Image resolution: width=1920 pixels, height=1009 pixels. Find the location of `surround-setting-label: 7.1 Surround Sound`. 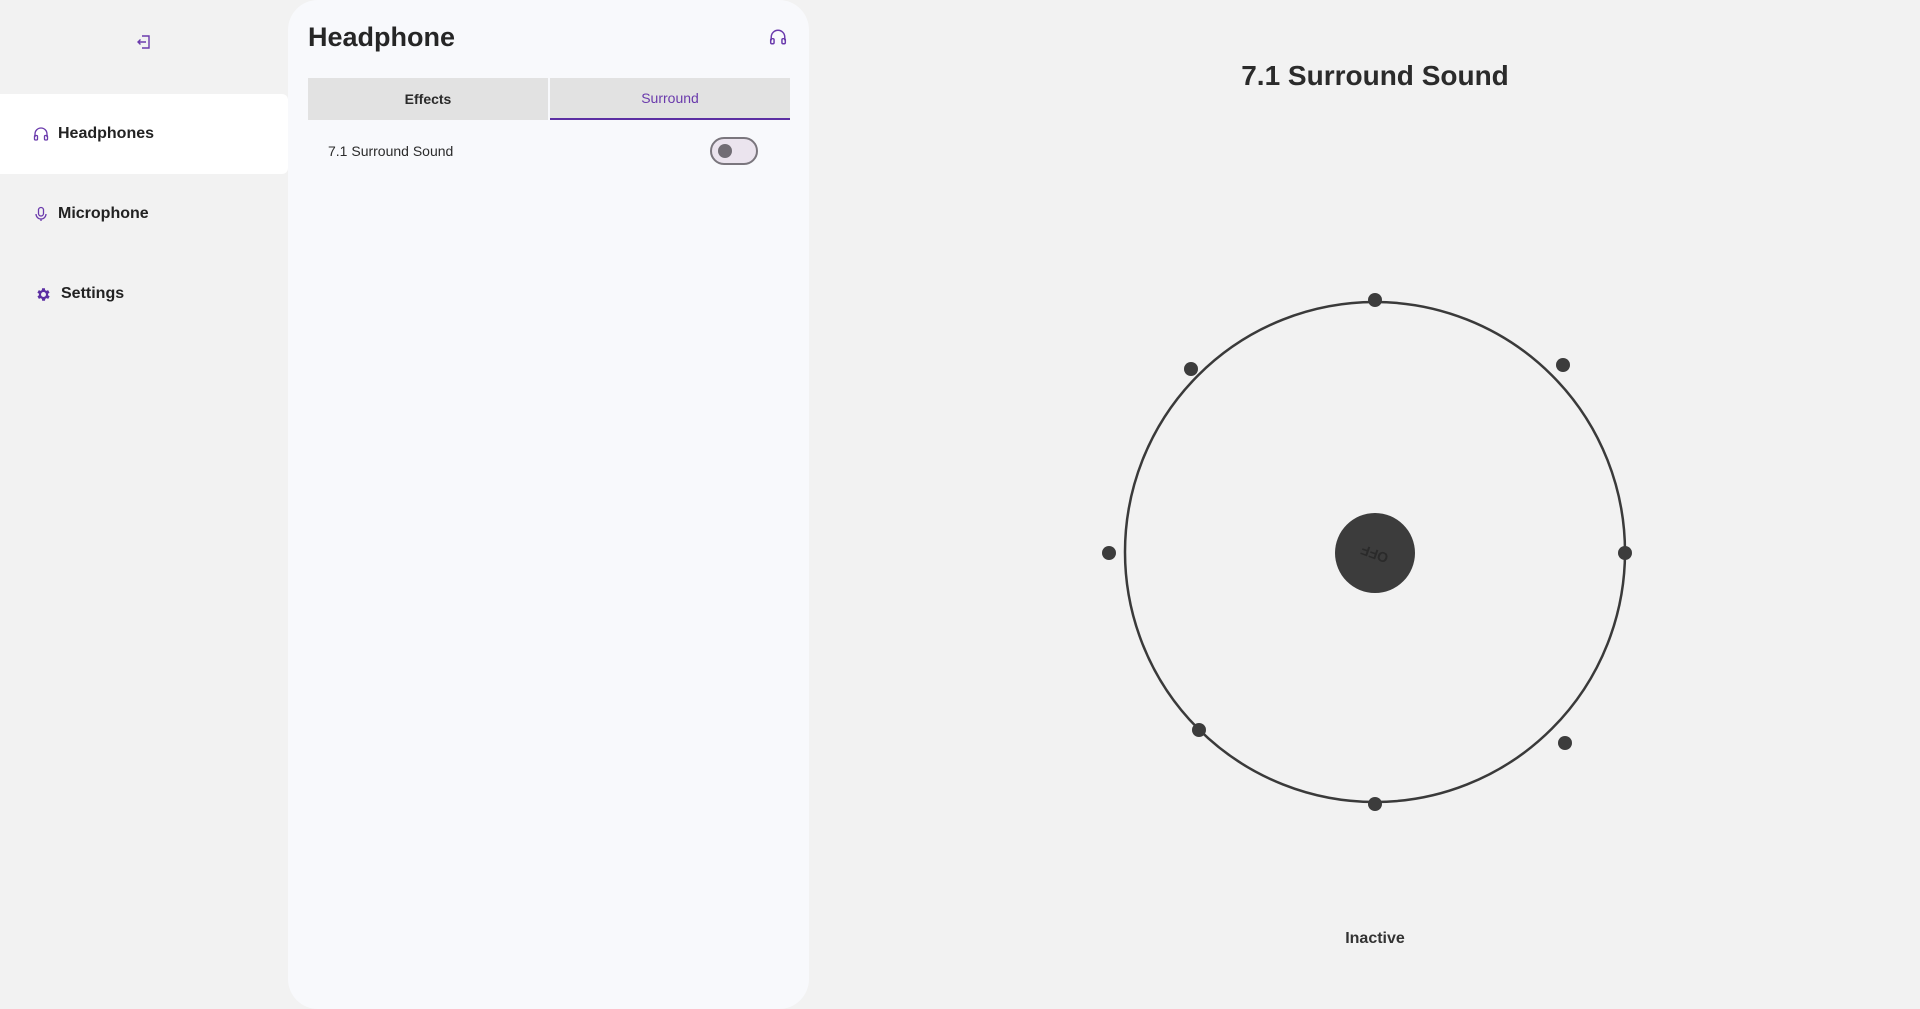

surround-setting-label: 7.1 Surround Sound is located at coordinates (391, 151).